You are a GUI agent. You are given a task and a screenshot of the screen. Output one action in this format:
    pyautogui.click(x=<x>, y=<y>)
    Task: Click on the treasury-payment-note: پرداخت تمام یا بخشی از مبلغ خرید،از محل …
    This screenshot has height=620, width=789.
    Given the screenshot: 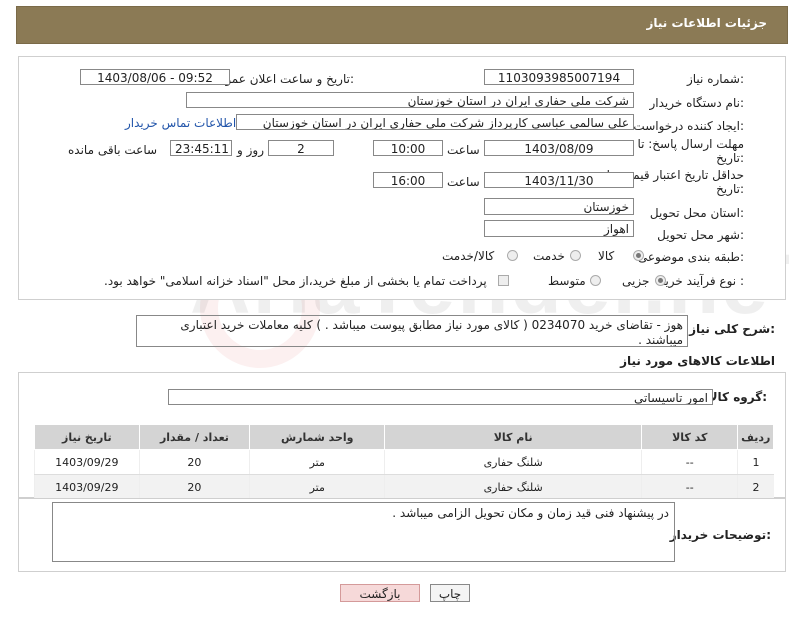 What is the action you would take?
    pyautogui.click(x=295, y=281)
    